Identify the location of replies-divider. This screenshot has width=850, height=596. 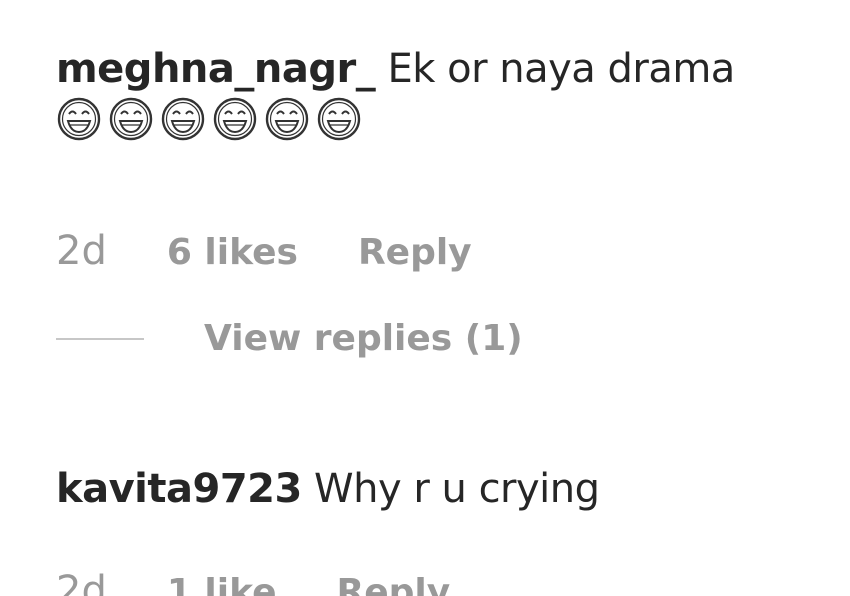
(100, 338).